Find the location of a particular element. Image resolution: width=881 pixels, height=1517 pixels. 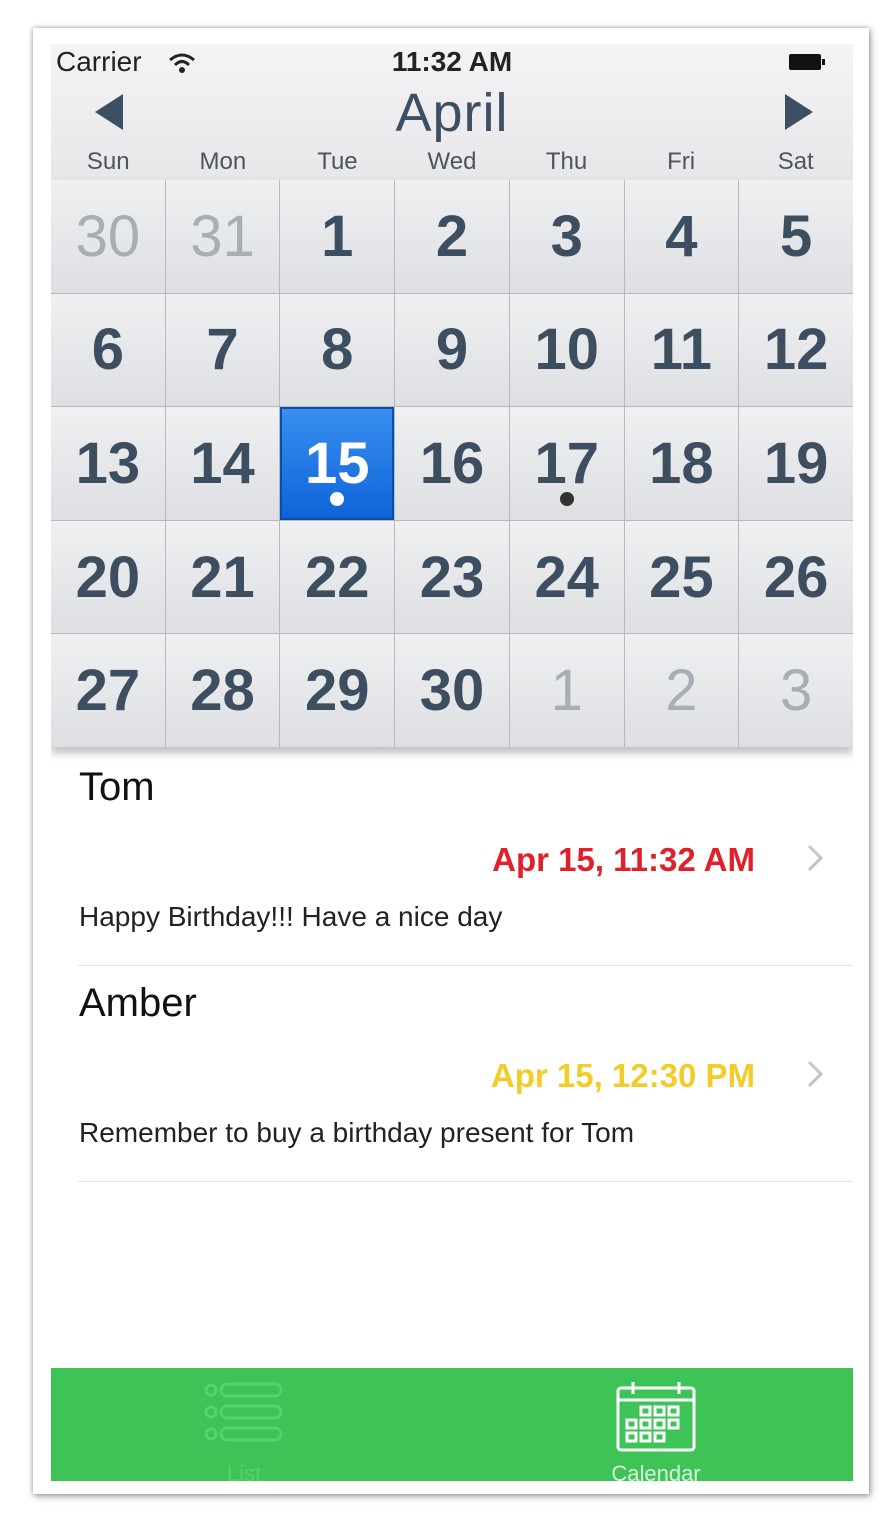

day-number: 26 is located at coordinates (796, 577).